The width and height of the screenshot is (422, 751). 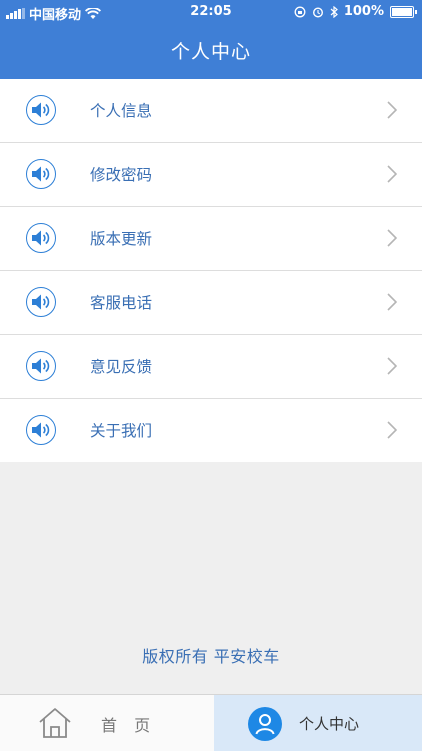 What do you see at coordinates (121, 303) in the screenshot?
I see `menu-item-label: 客服电话` at bounding box center [121, 303].